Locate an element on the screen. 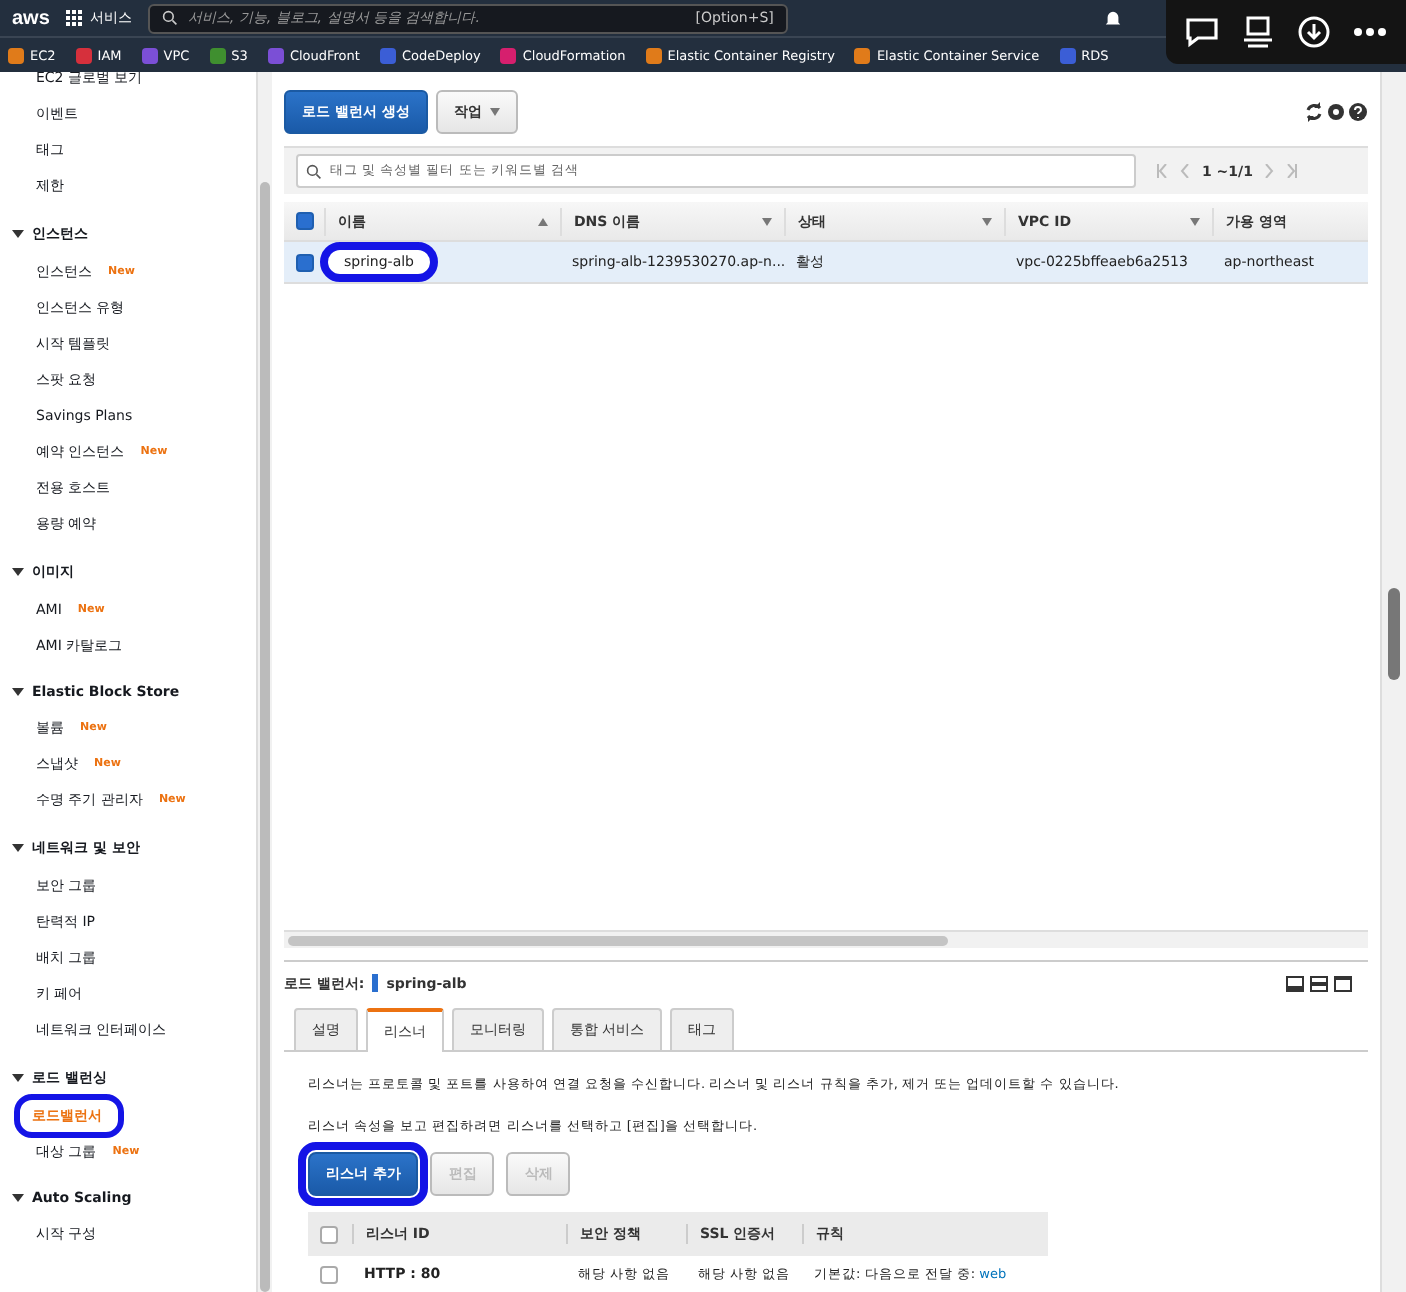  caret-icon is located at coordinates (494, 112).